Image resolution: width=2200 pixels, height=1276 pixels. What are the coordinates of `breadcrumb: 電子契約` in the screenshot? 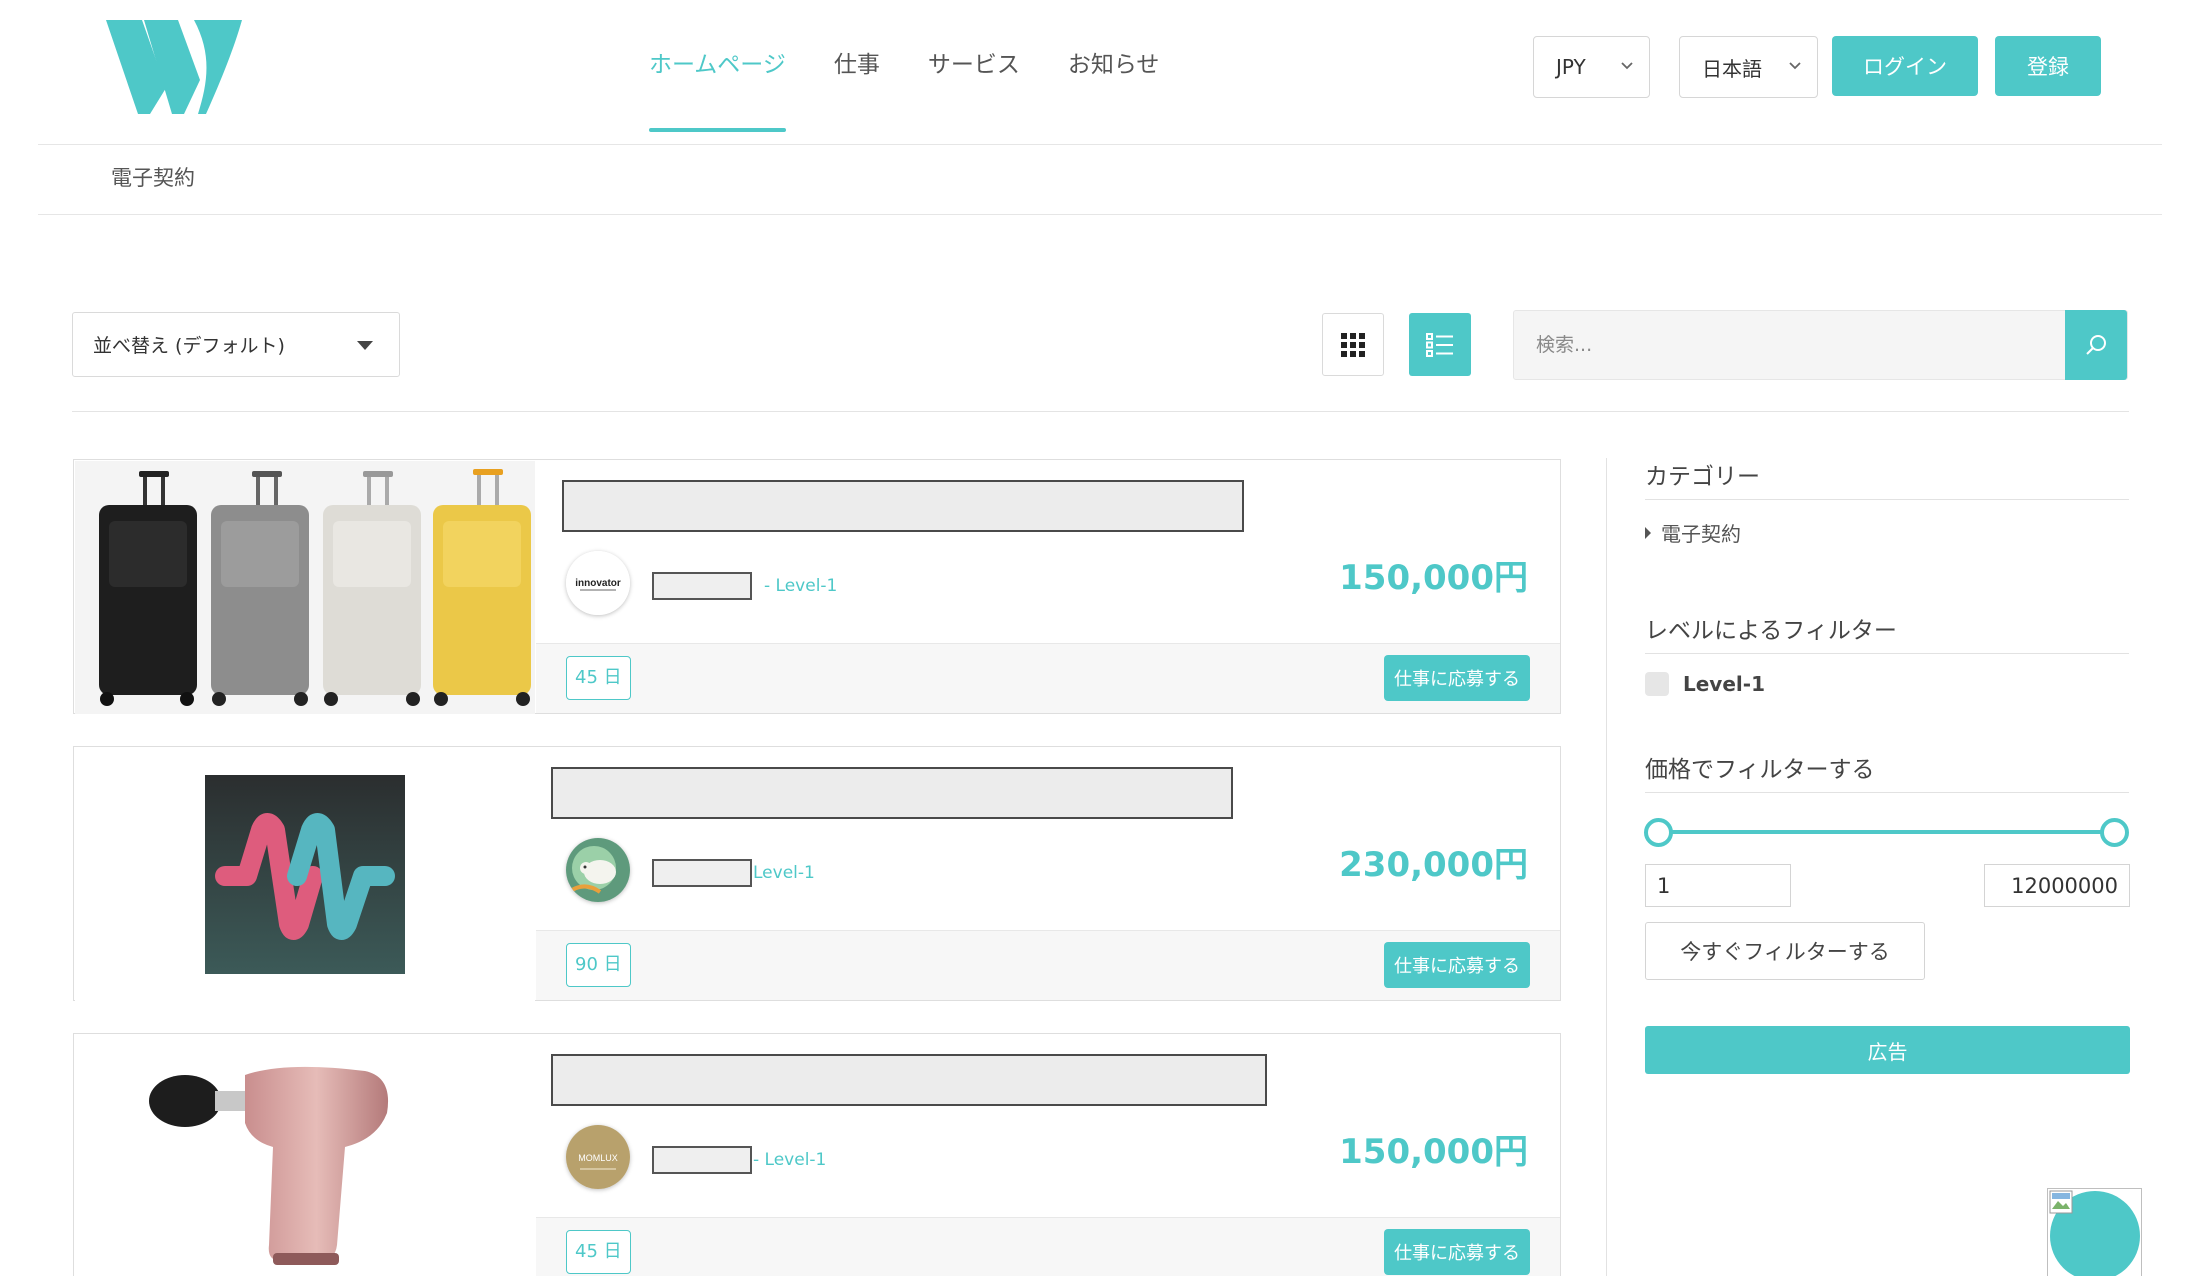 It's located at (153, 177).